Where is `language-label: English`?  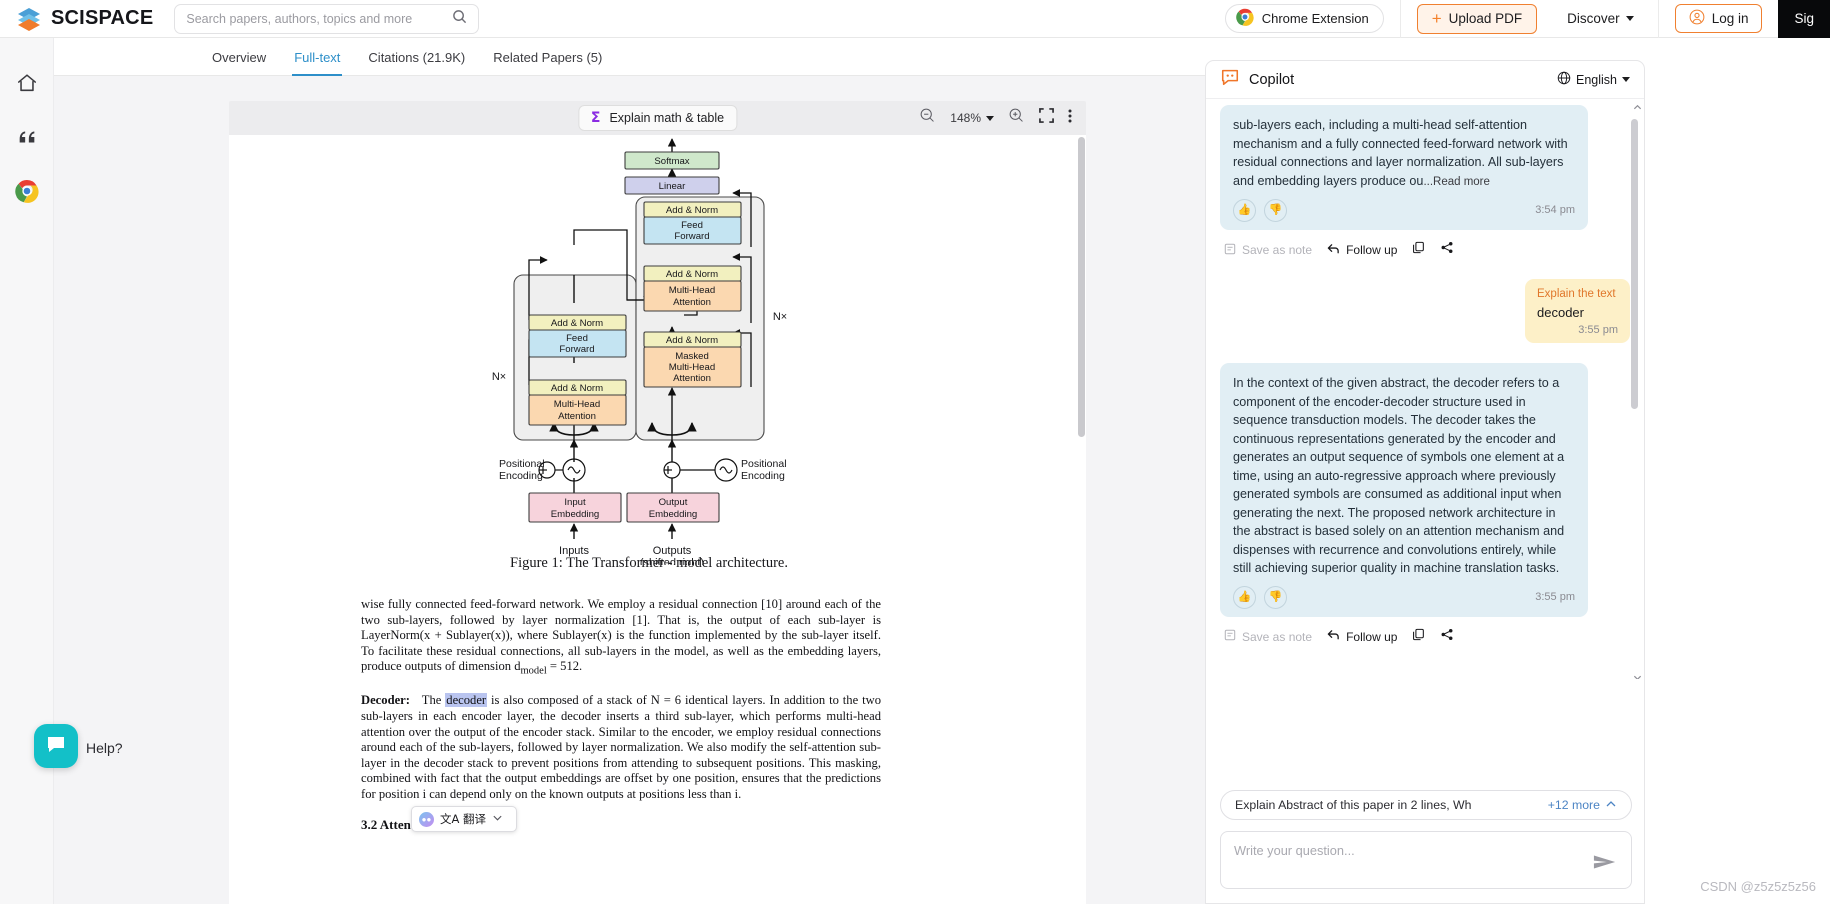 language-label: English is located at coordinates (1596, 79).